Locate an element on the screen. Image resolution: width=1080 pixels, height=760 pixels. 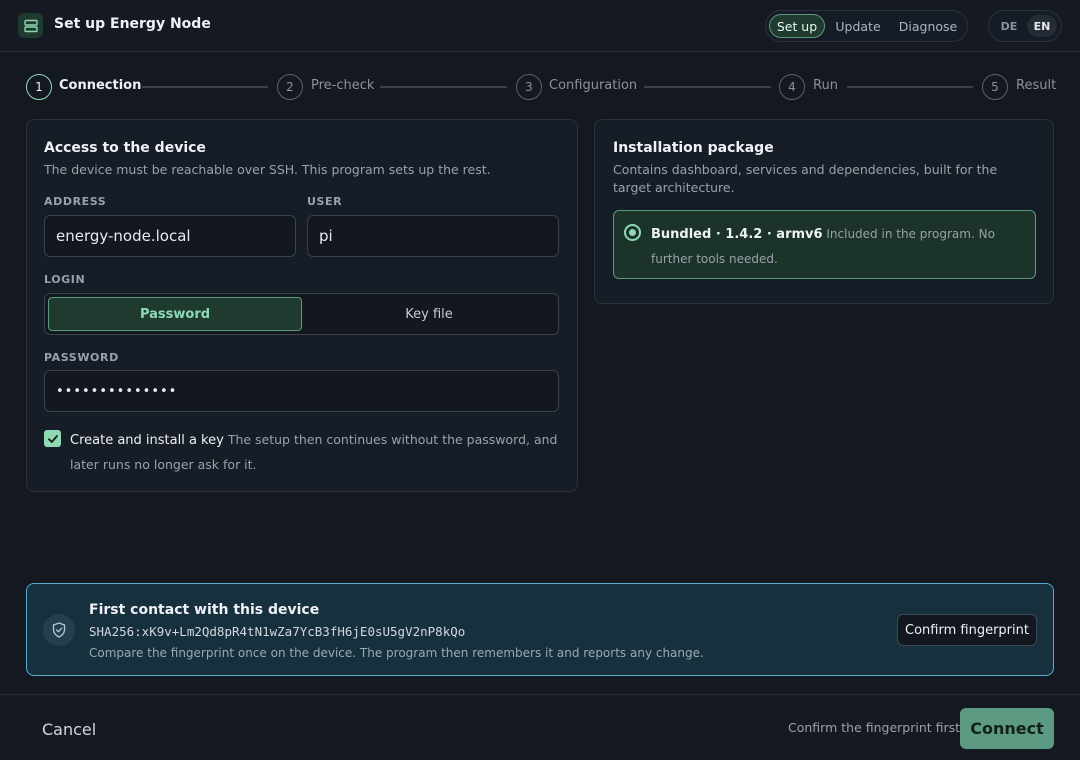
install-key-checkbox is located at coordinates (52, 438).